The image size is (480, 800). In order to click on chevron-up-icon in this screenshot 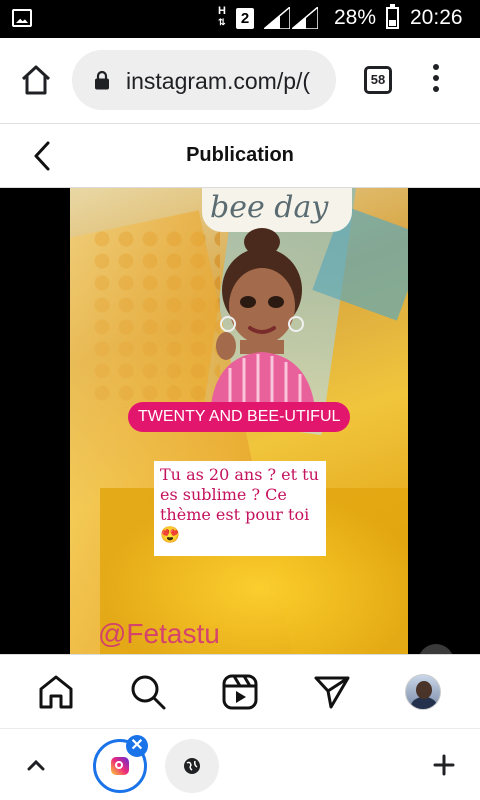, I will do `click(36, 765)`.